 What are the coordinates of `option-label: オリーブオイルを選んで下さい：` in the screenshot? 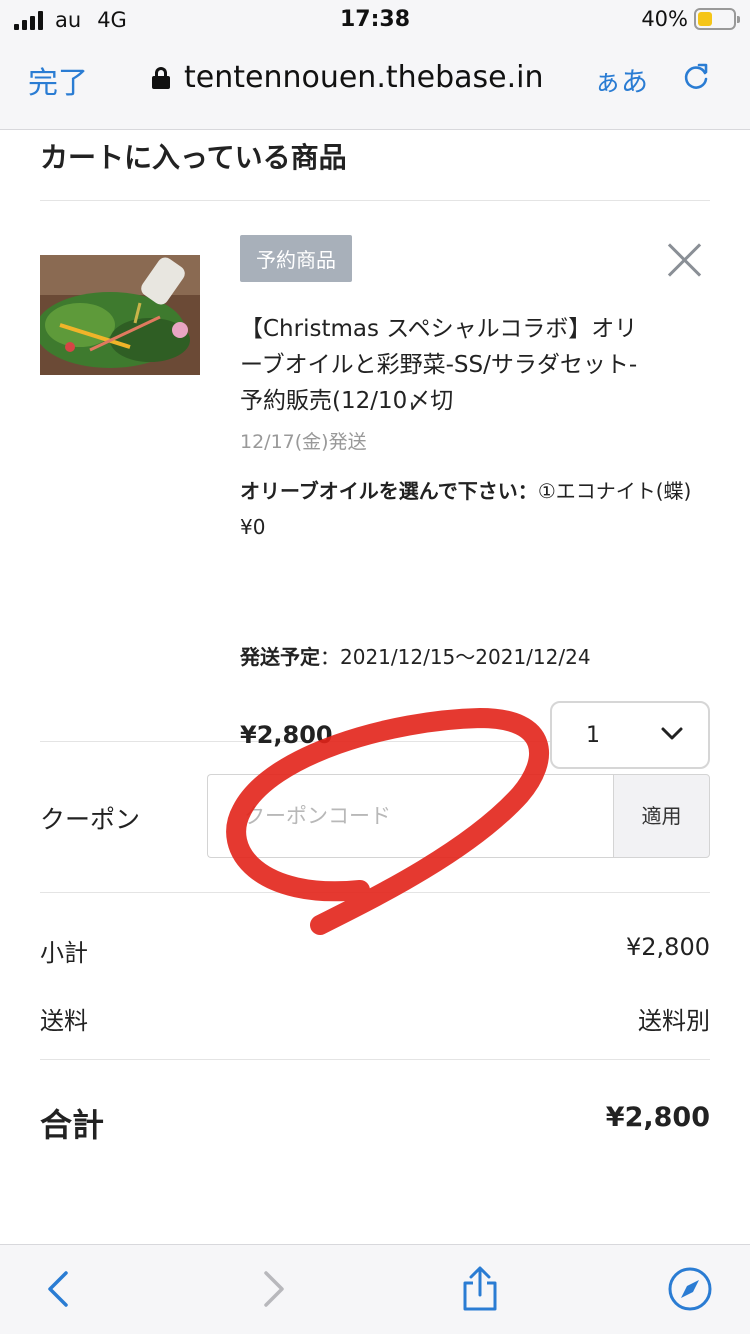 It's located at (389, 491).